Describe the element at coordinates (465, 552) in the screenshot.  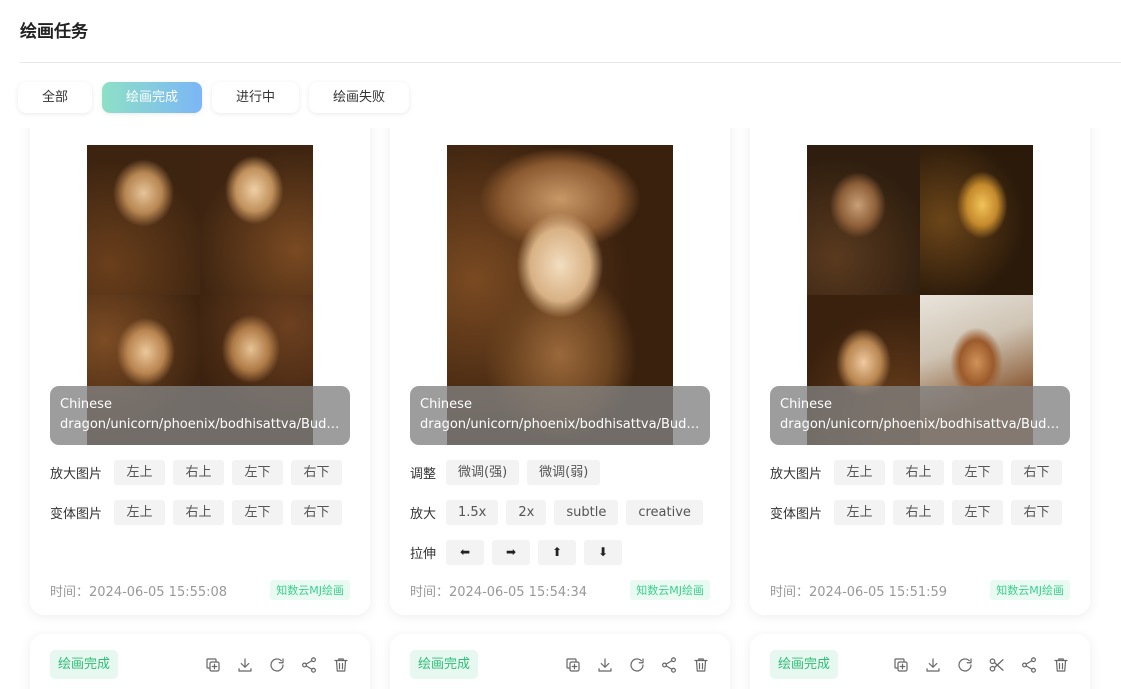
I see `pan-left-button: ⬅` at that location.